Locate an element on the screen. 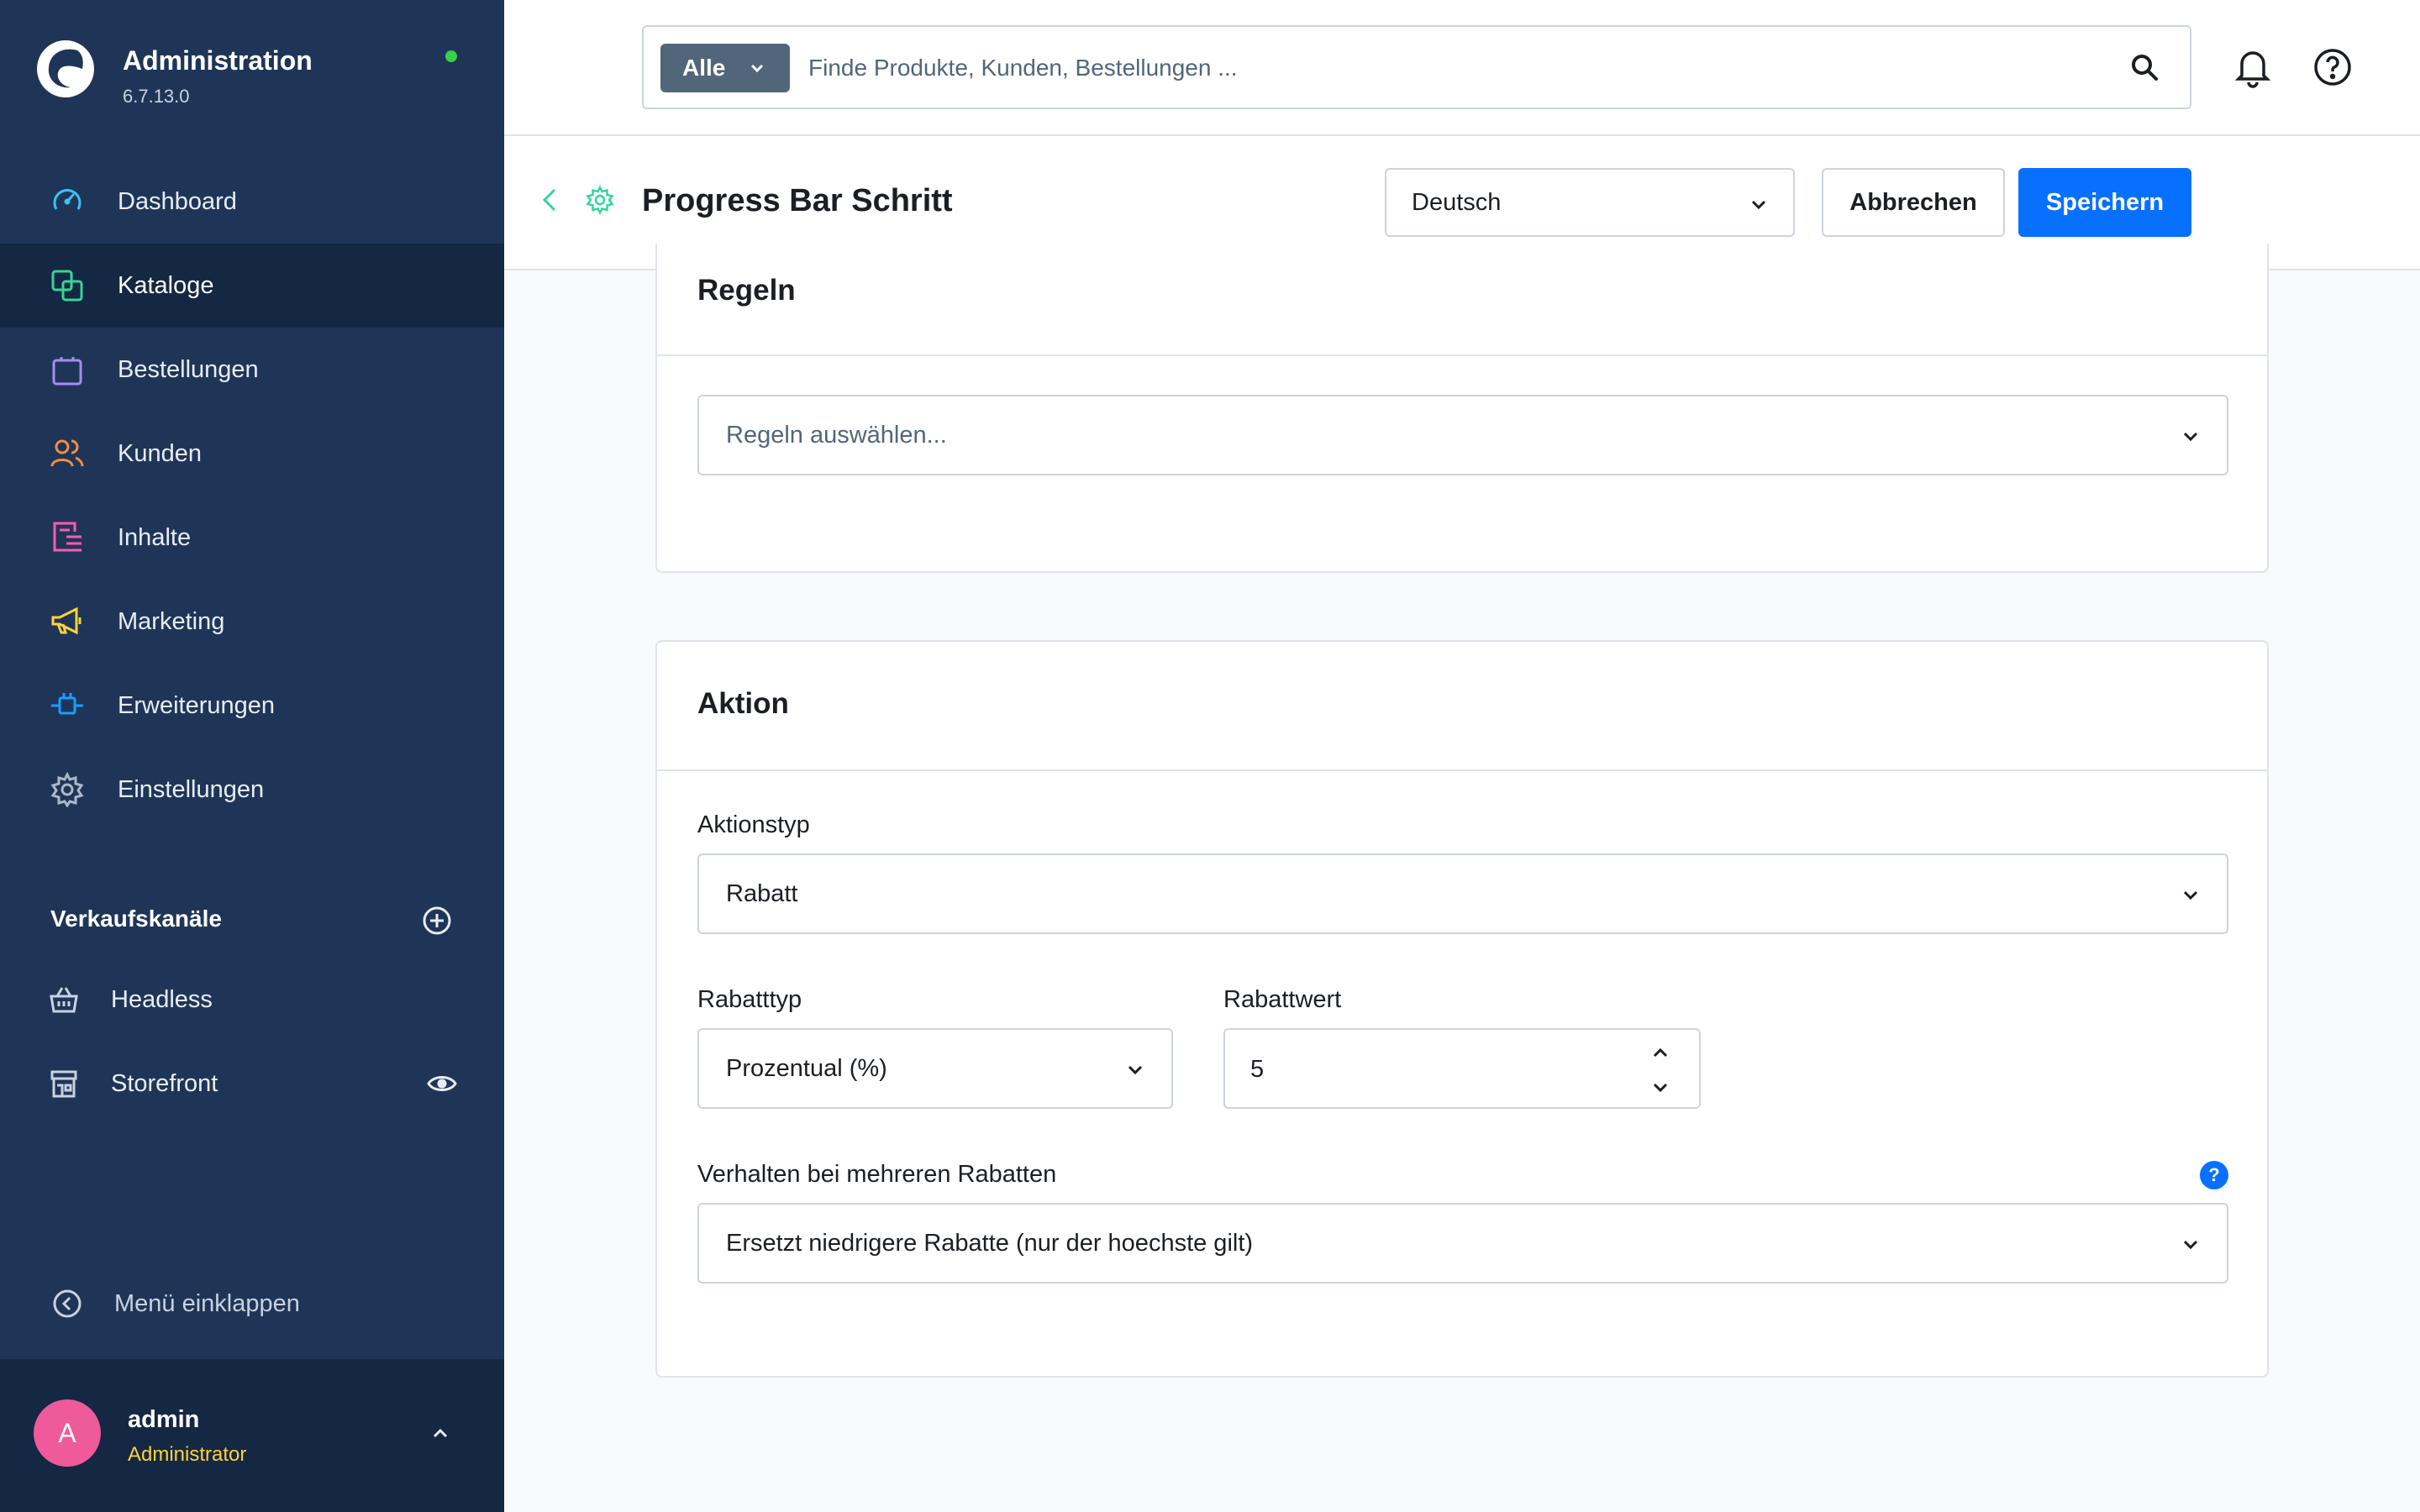 The width and height of the screenshot is (2420, 1512). basket-icon is located at coordinates (64, 999).